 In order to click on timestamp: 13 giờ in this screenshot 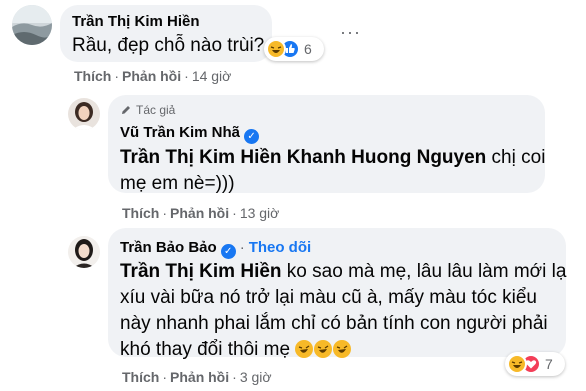, I will do `click(260, 213)`.